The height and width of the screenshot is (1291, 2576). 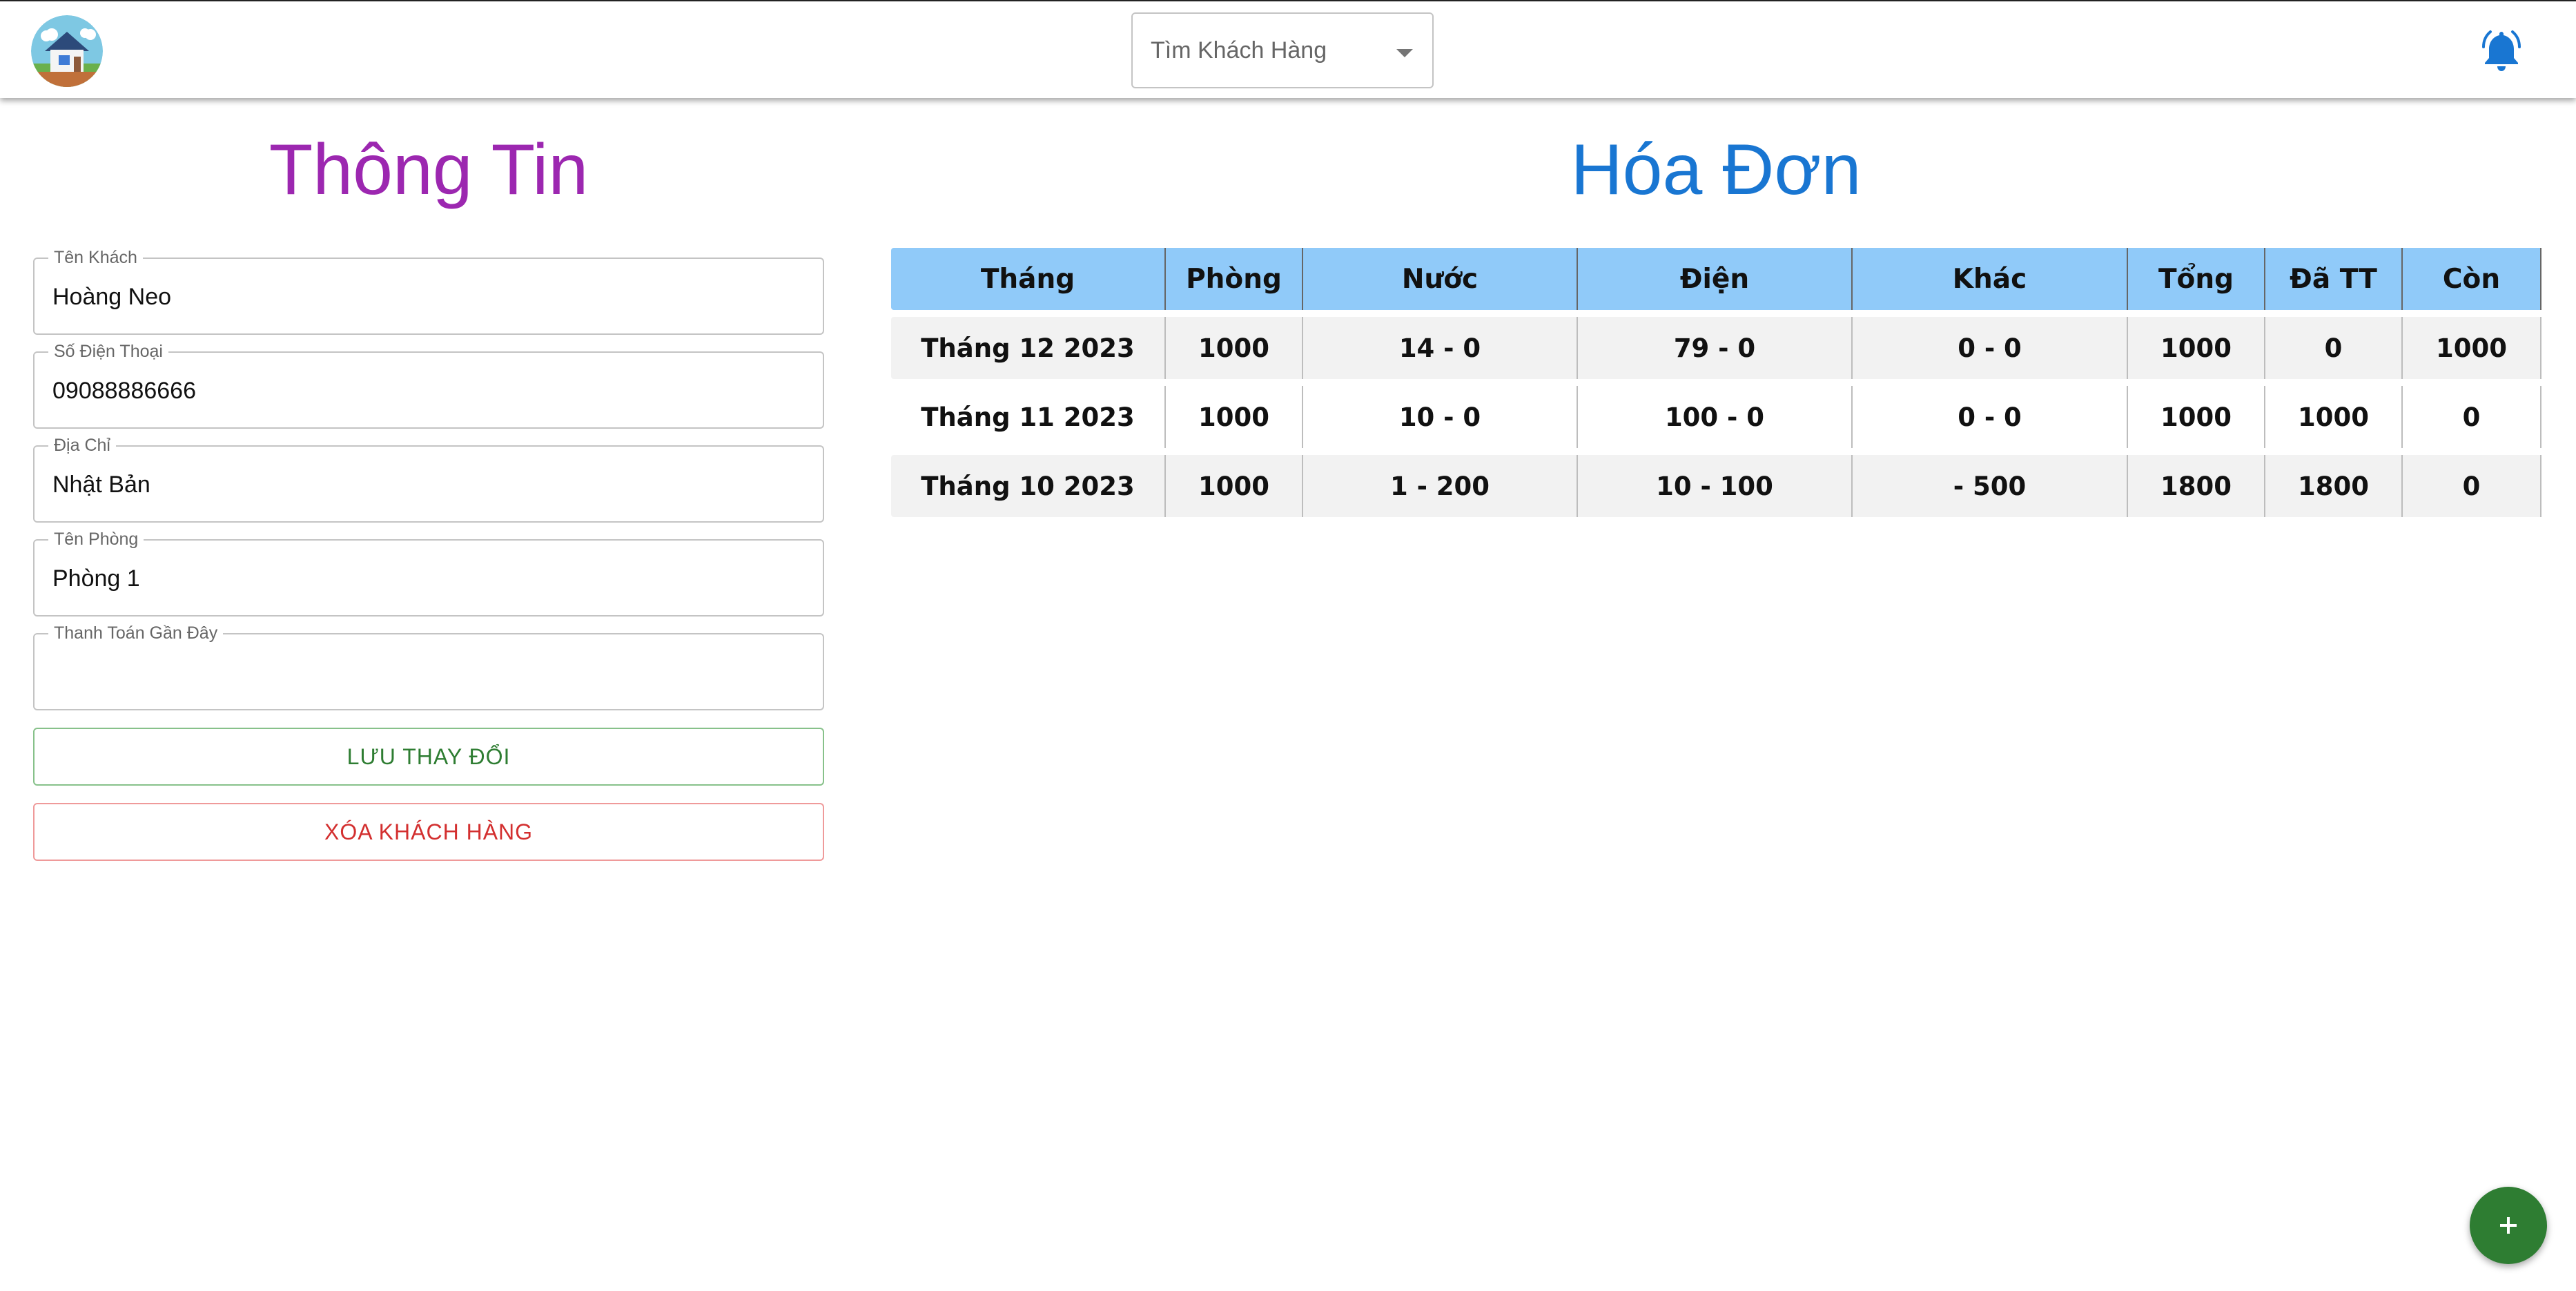 What do you see at coordinates (428, 832) in the screenshot?
I see `delete-customer-button: XÓA KHÁCH HÀNG` at bounding box center [428, 832].